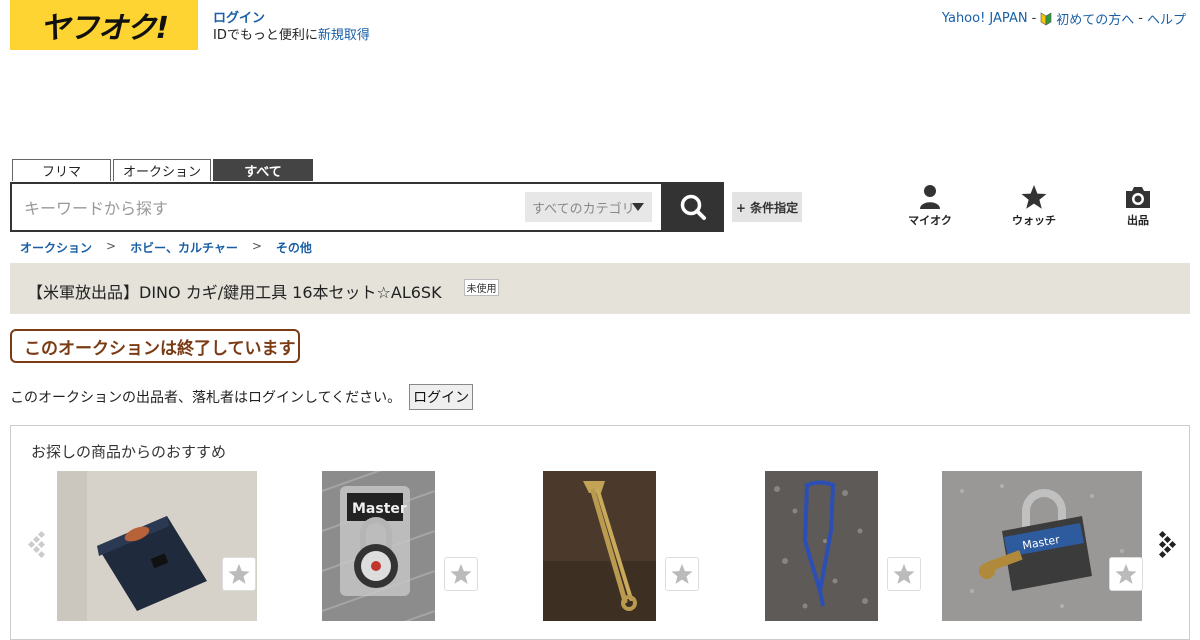 This screenshot has height=640, width=1200. What do you see at coordinates (184, 247) in the screenshot?
I see `breadcrumb-hobby-culture: ホビー、カルチャー` at bounding box center [184, 247].